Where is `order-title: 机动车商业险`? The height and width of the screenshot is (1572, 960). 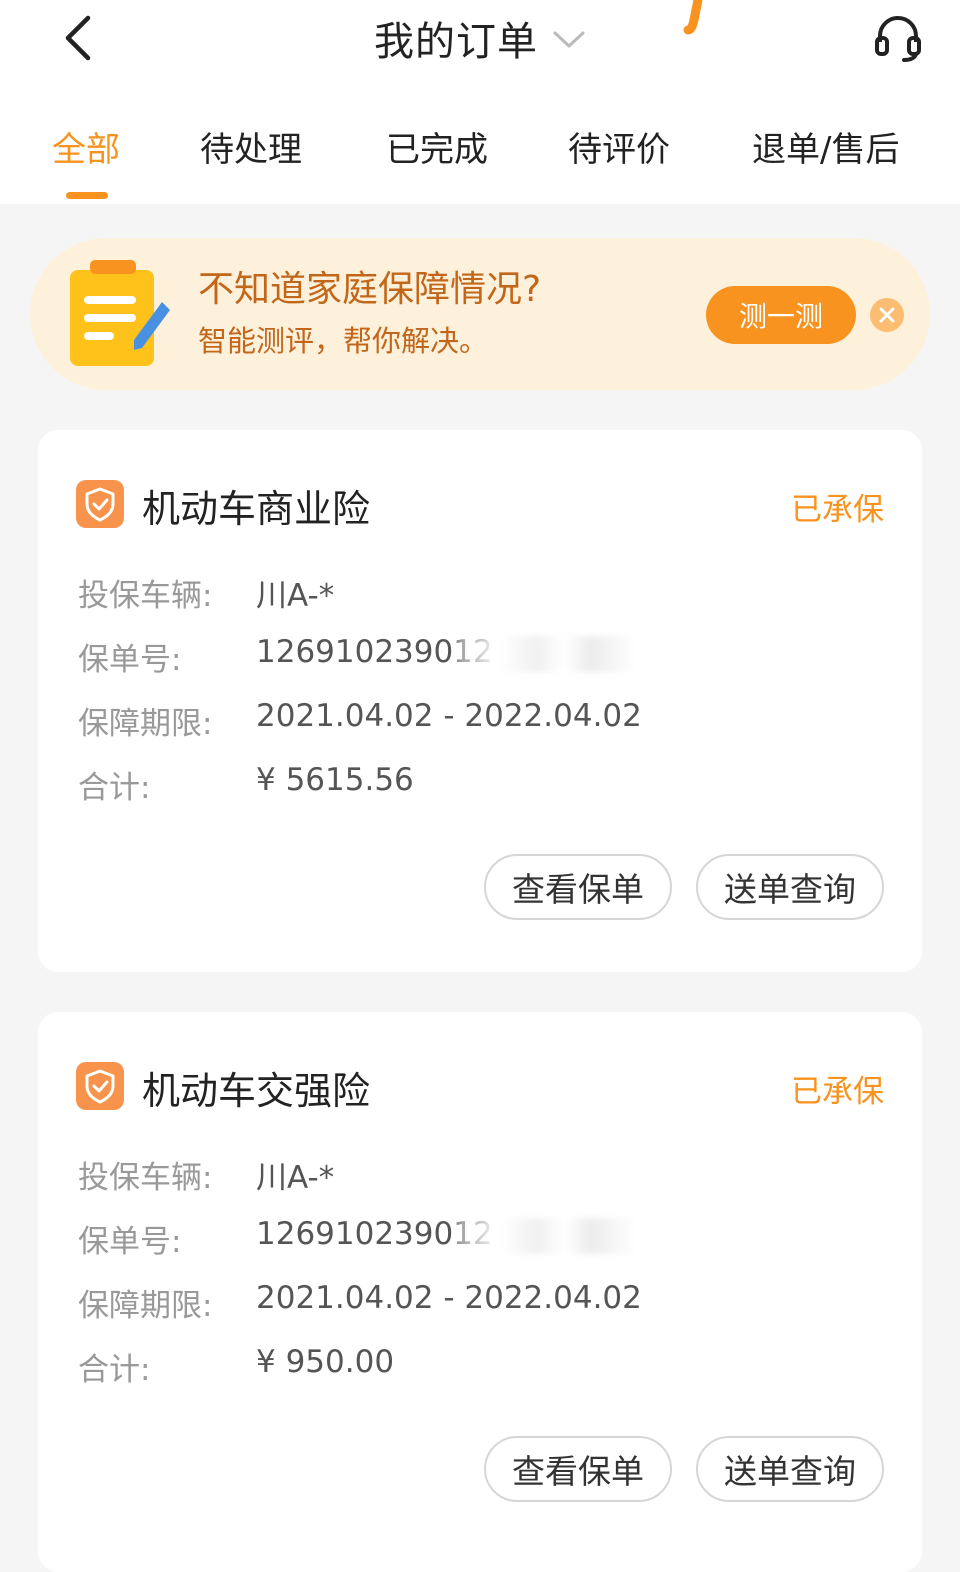 order-title: 机动车商业险 is located at coordinates (256, 509).